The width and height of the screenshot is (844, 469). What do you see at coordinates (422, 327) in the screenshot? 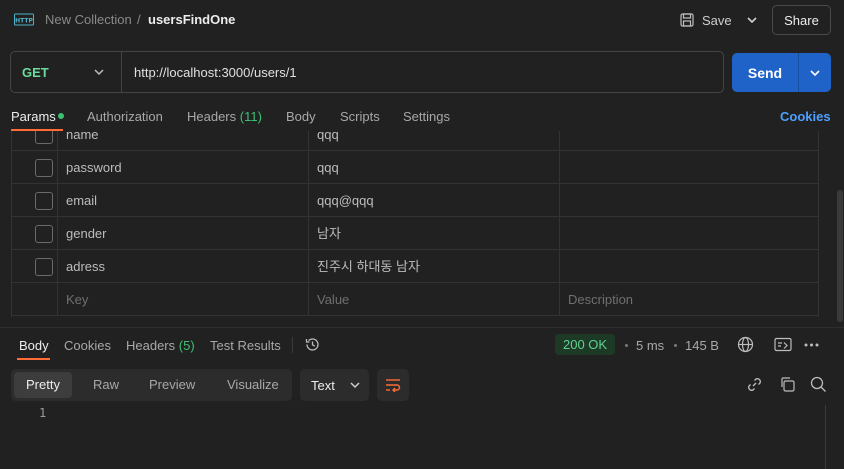
I see `response-divider` at bounding box center [422, 327].